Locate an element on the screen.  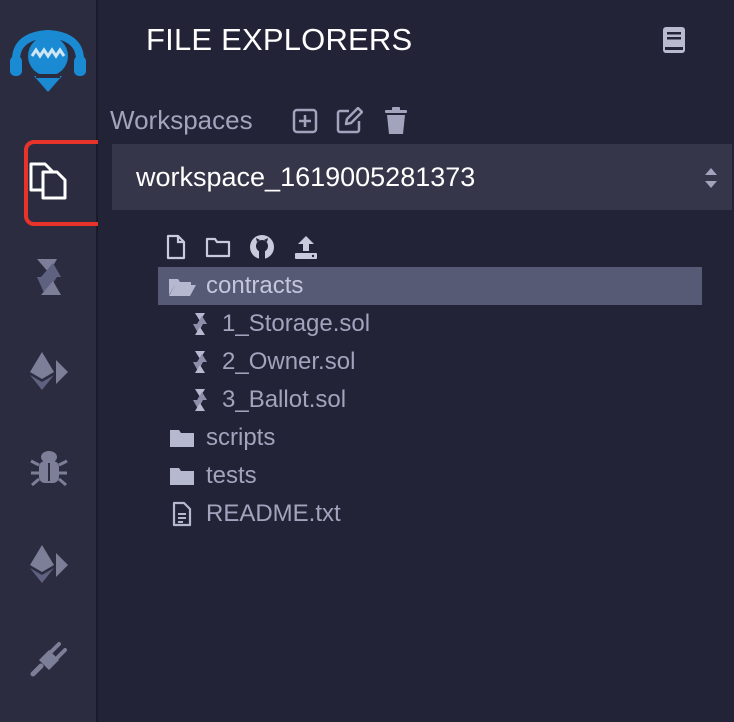
tree-file-ballot: 3_Ballot.sol is located at coordinates (262, 400).